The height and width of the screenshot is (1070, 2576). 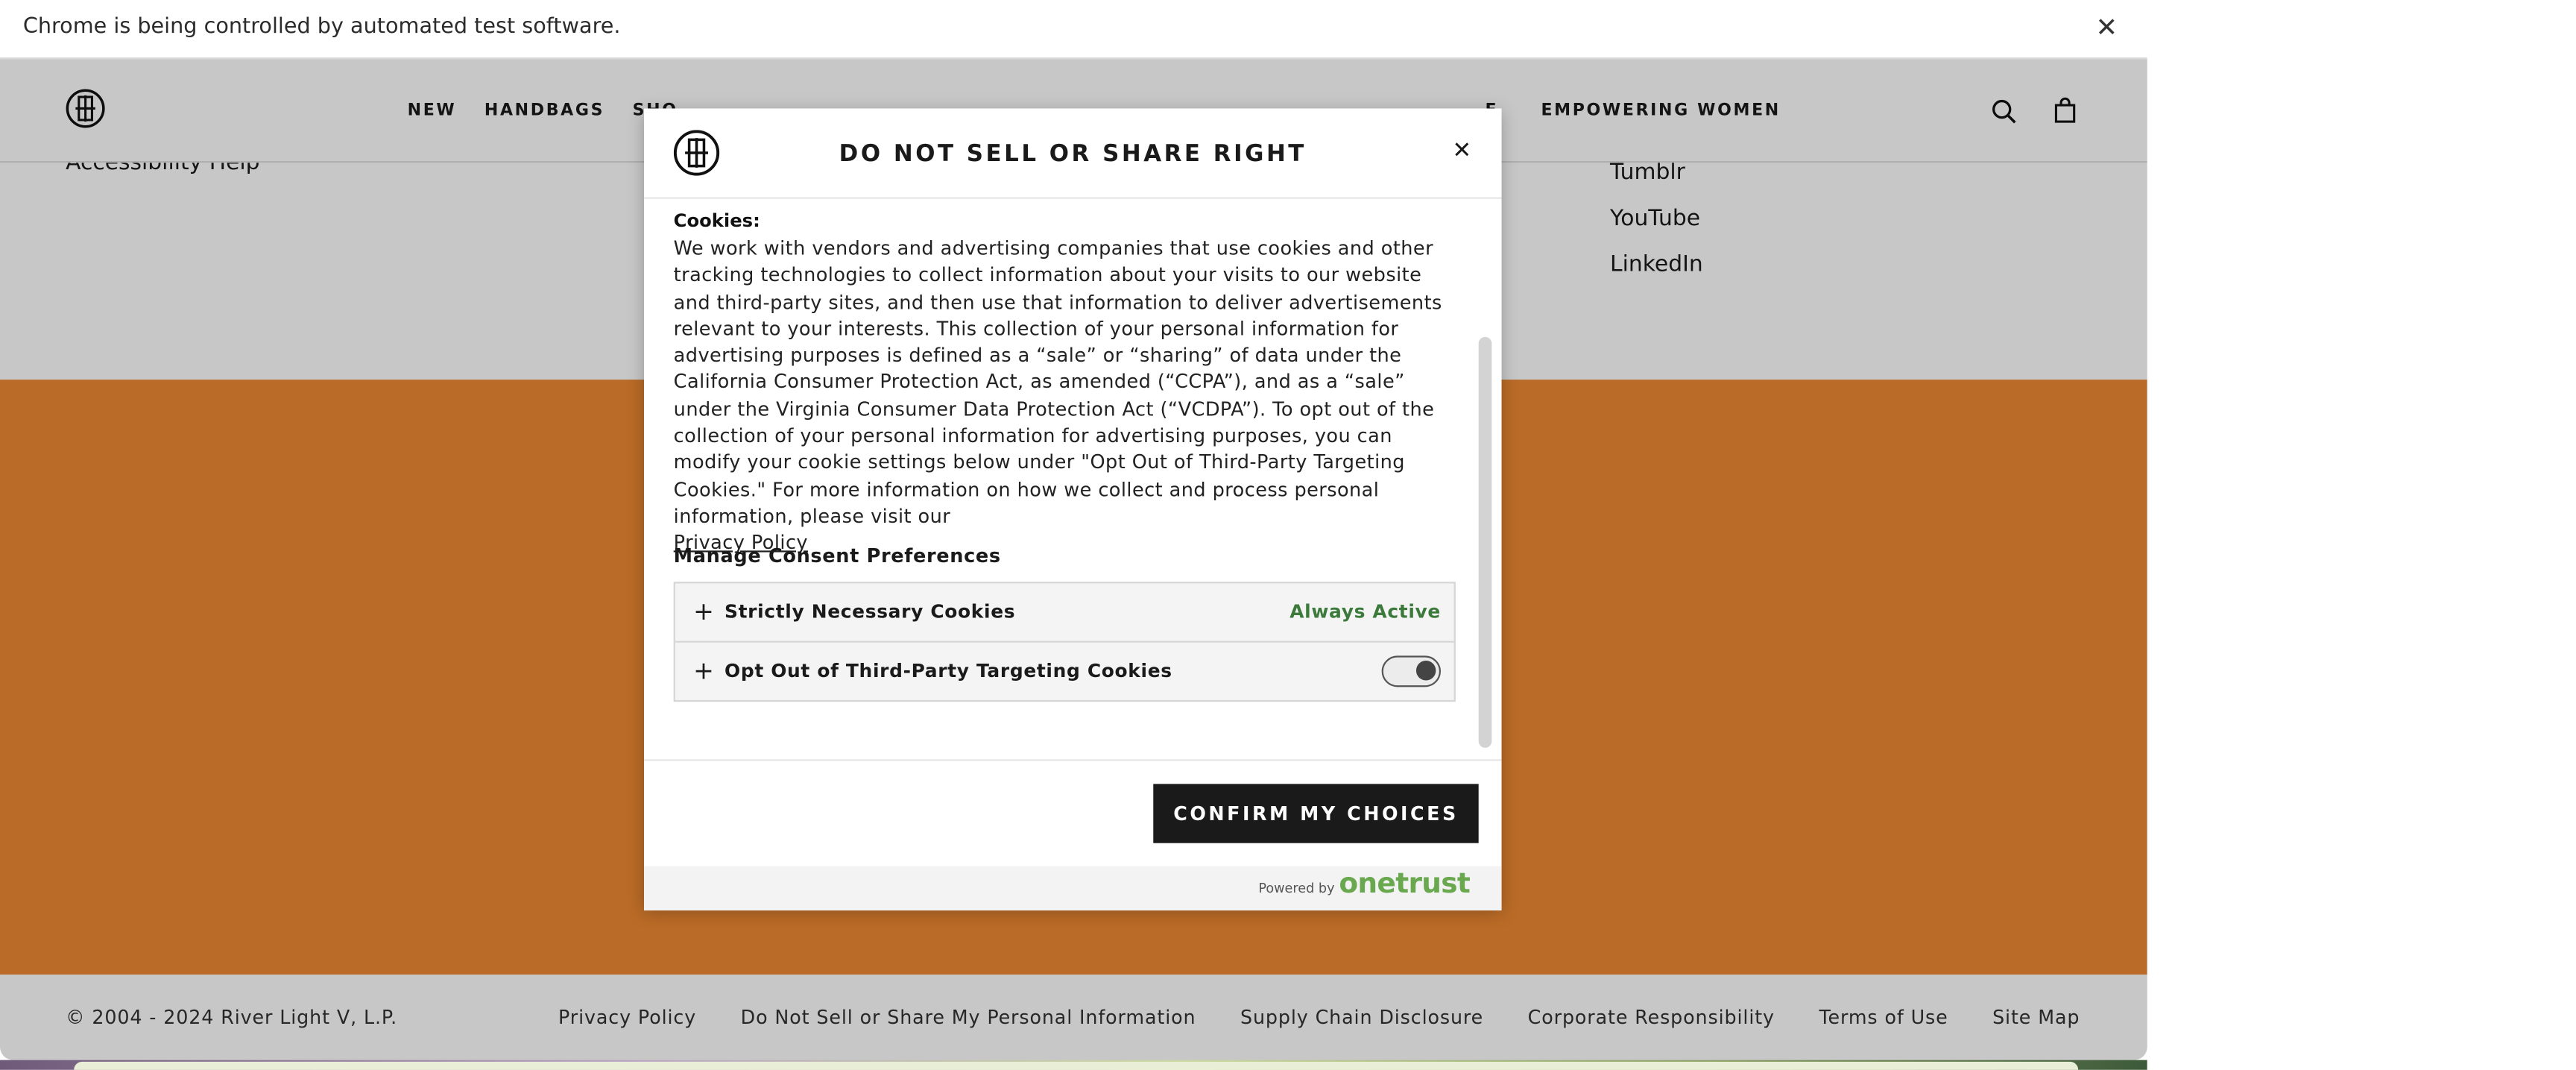 I want to click on dialog-title: DO NOT SELL OR SHARE RIGHT, so click(x=1073, y=154).